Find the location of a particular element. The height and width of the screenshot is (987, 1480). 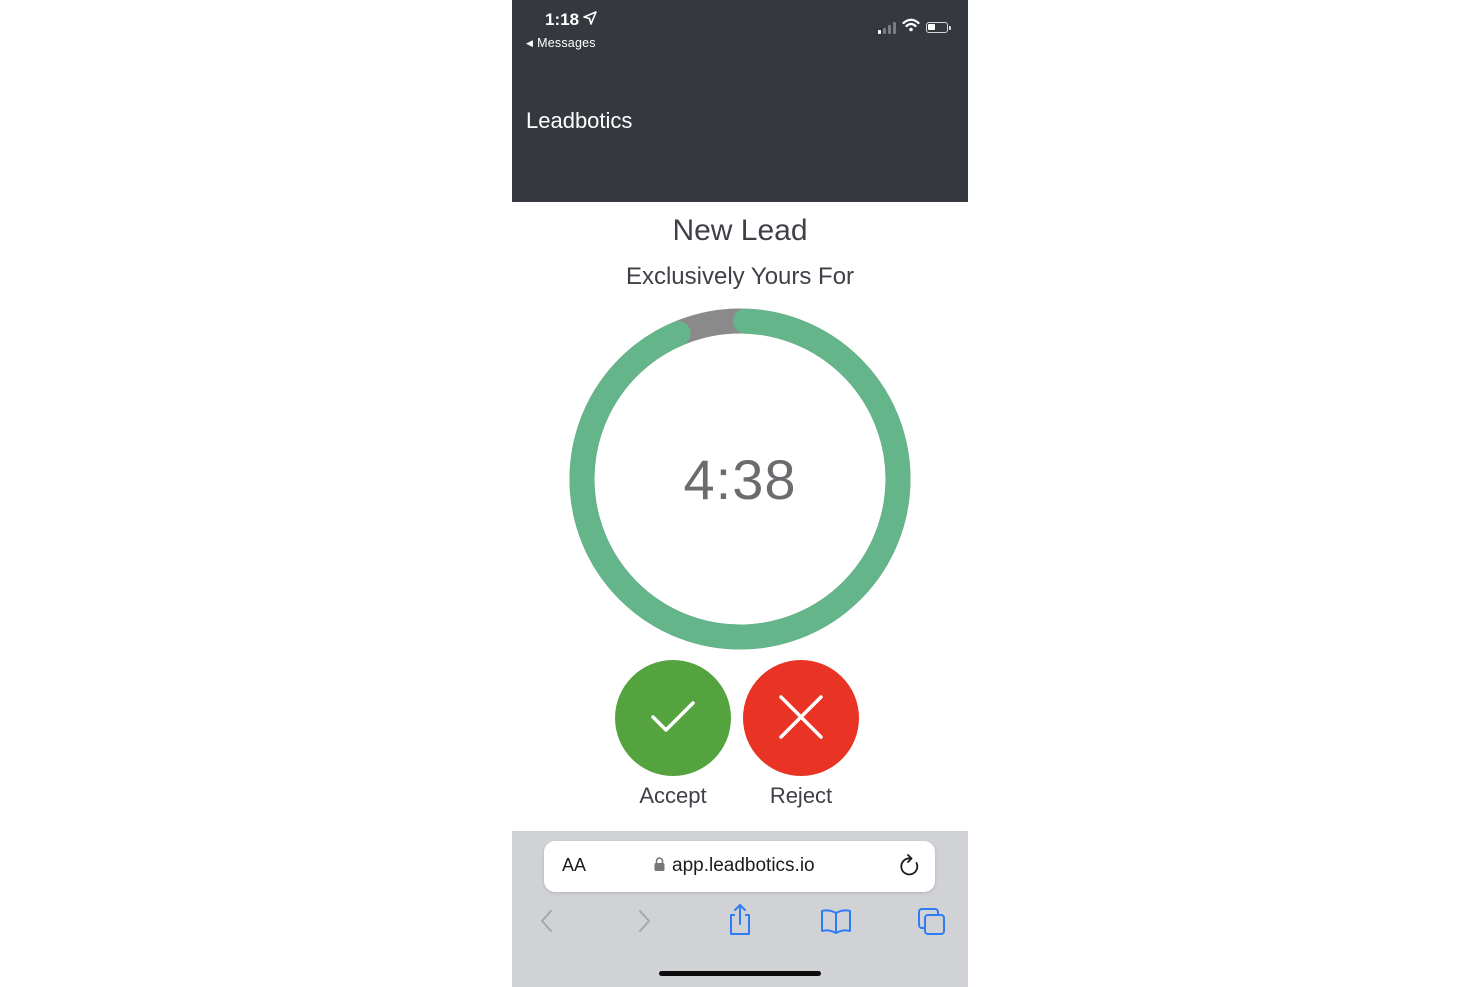

bookmarks-button is located at coordinates (836, 923).